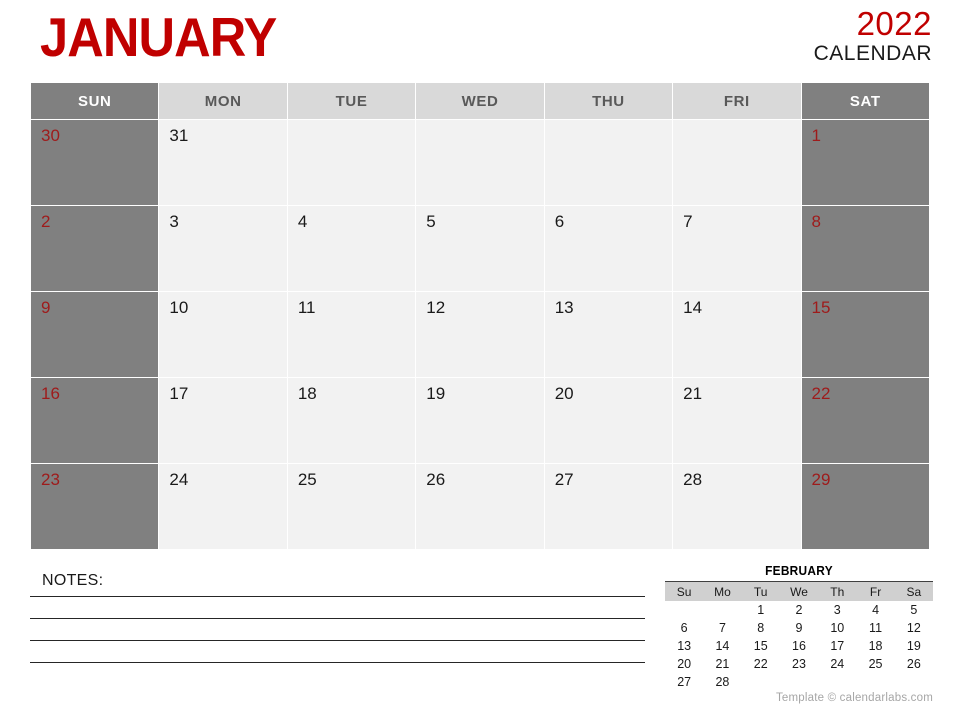 Image resolution: width=960 pixels, height=720 pixels. Describe the element at coordinates (480, 101) in the screenshot. I see `day-header-wed: WED` at that location.